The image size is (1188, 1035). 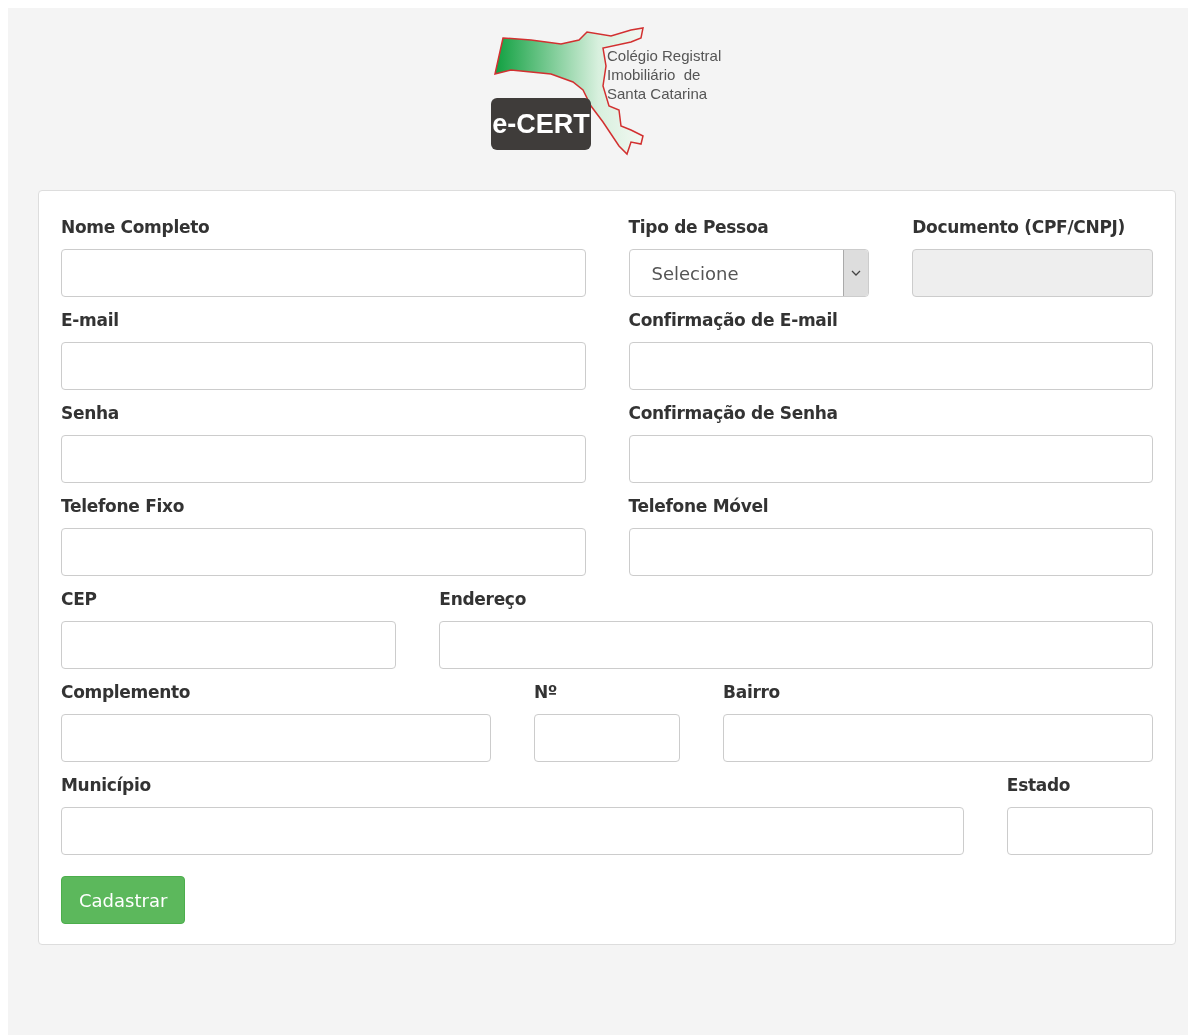 I want to click on field-label: Nº, so click(x=546, y=692).